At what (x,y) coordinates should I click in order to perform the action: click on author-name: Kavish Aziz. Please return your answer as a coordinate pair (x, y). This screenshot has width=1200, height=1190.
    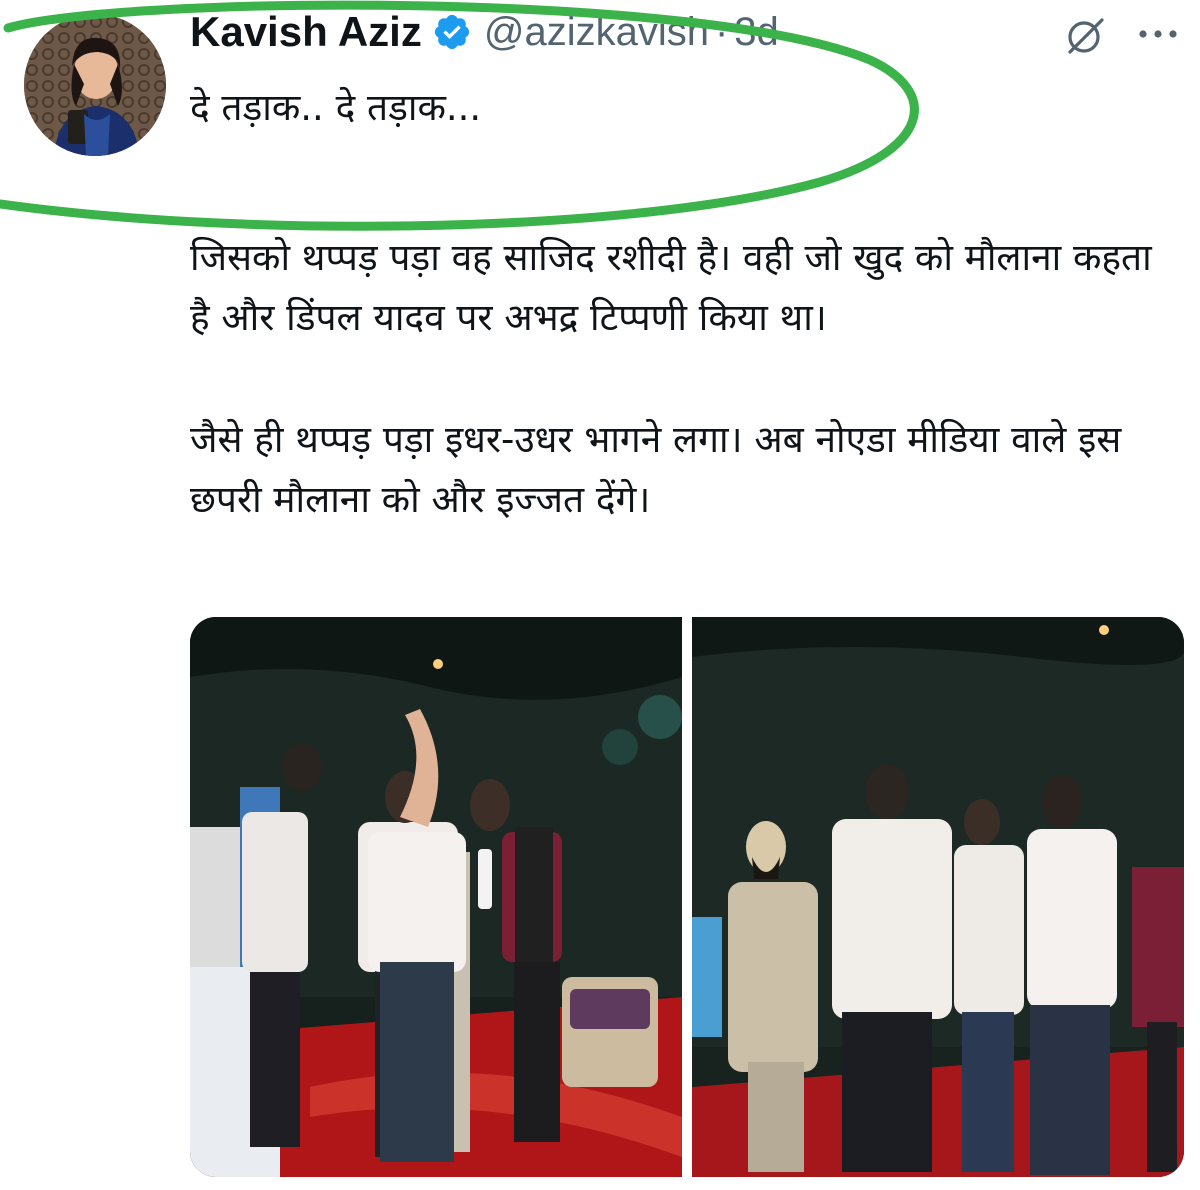
    Looking at the image, I should click on (306, 32).